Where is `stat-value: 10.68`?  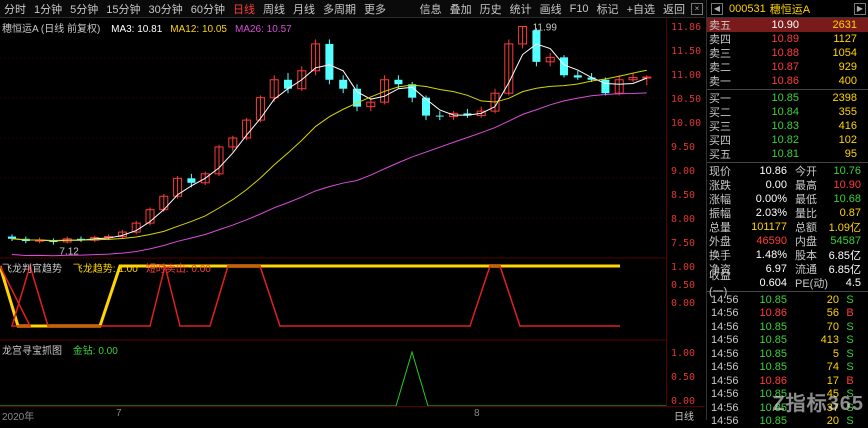
stat-value: 10.68 is located at coordinates (843, 199).